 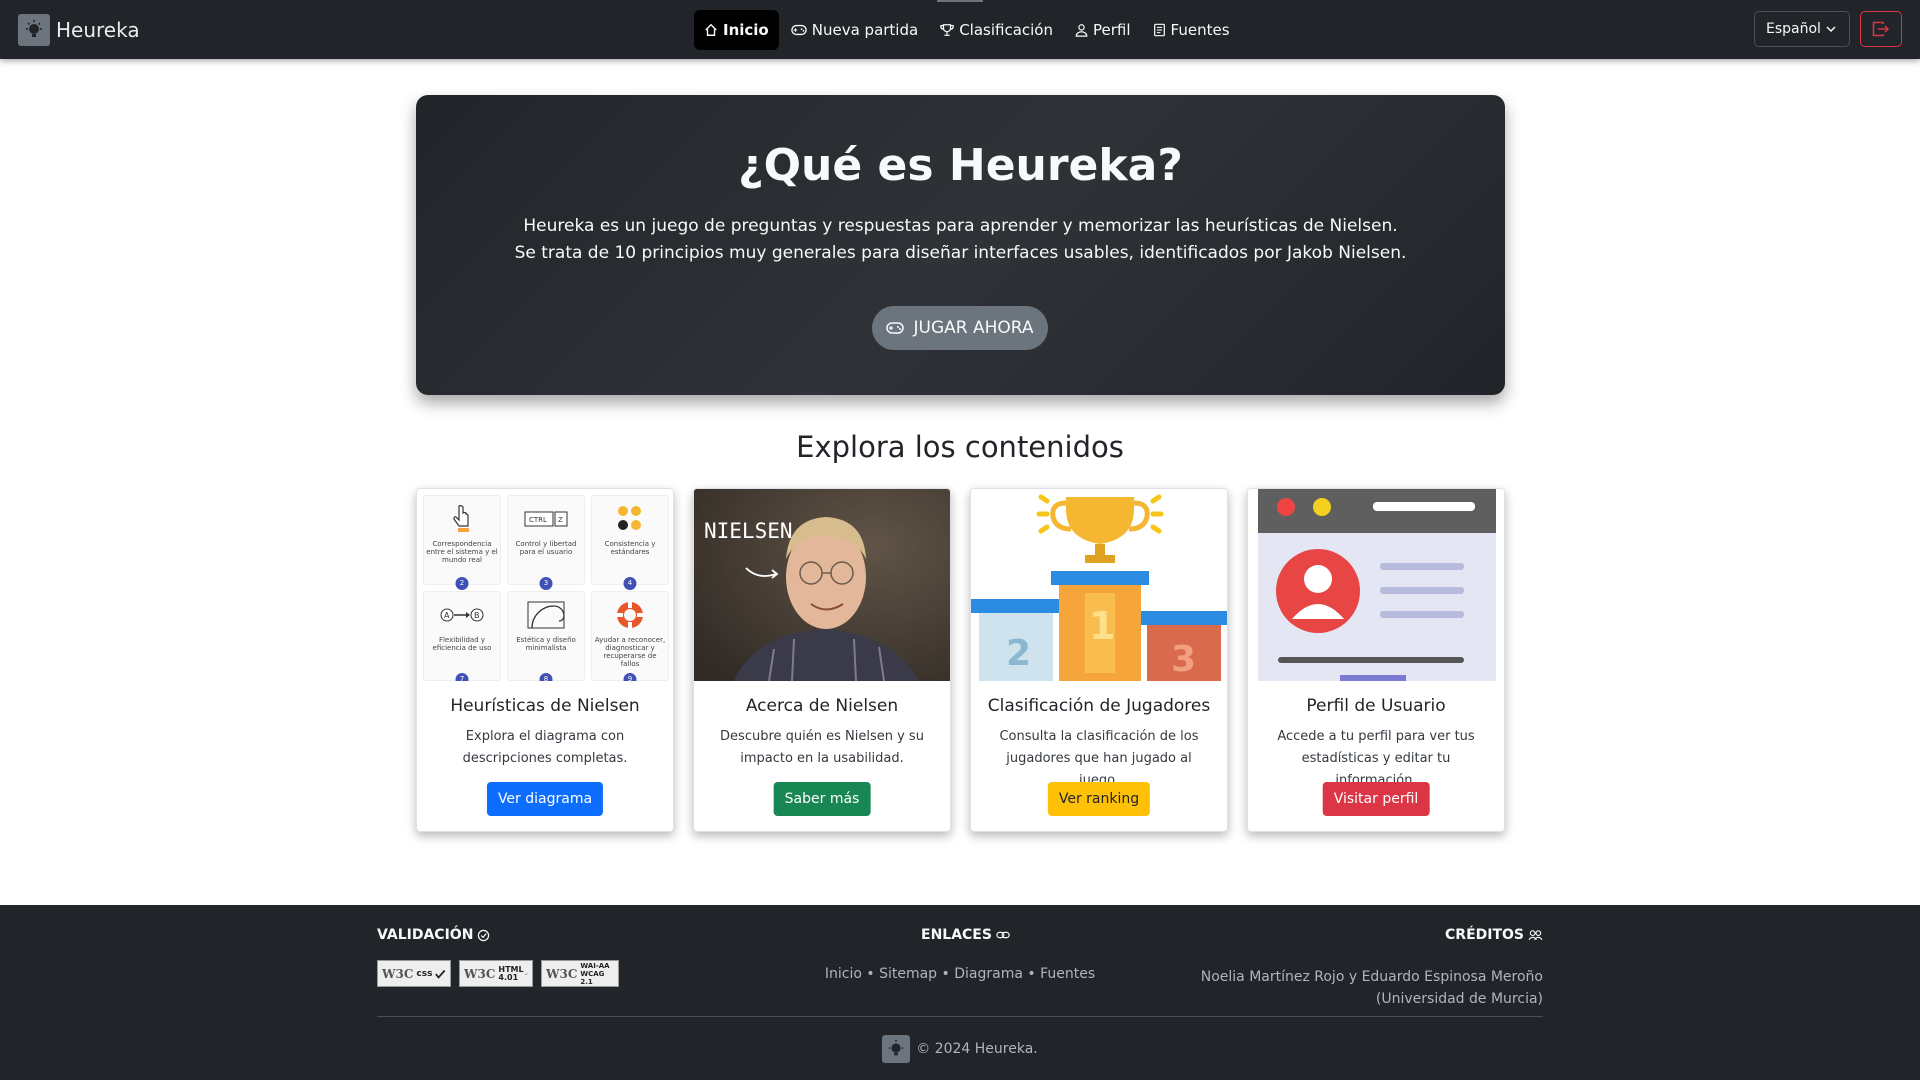 I want to click on ducks-icon, so click(x=629, y=518).